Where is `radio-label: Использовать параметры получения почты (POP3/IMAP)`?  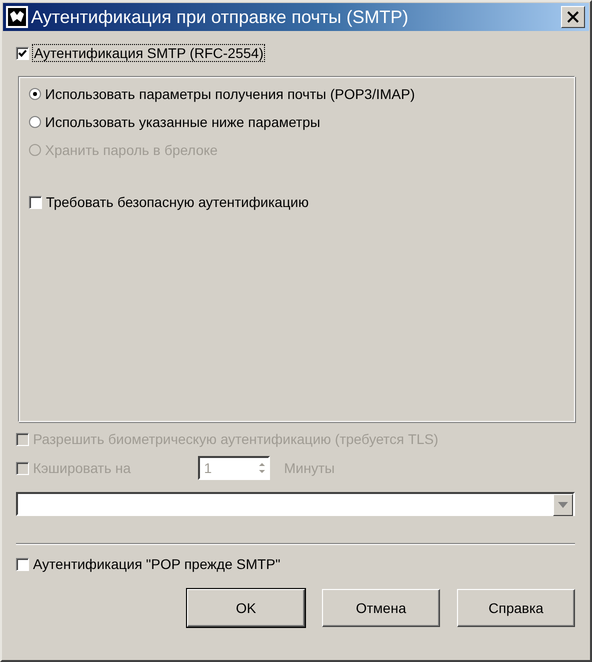
radio-label: Использовать параметры получения почты (POP3/IMAP) is located at coordinates (230, 94).